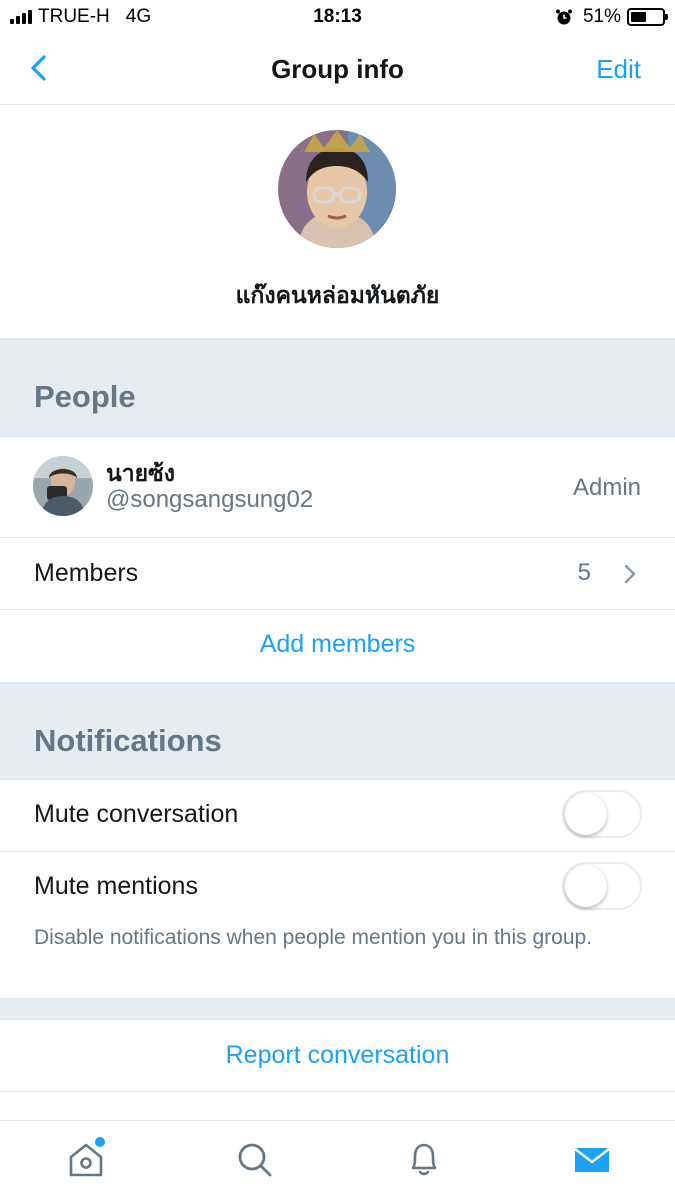  Describe the element at coordinates (618, 69) in the screenshot. I see `edit-button: Edit` at that location.